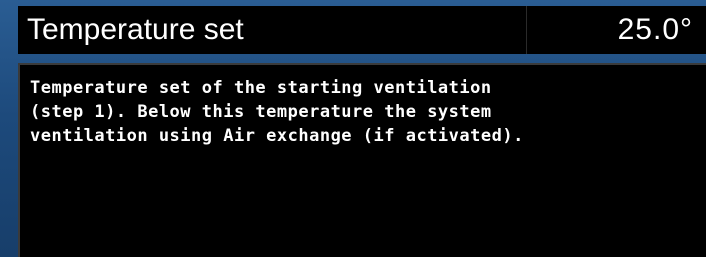 This screenshot has height=257, width=706. Describe the element at coordinates (616, 30) in the screenshot. I see `setting-value-cell: 25.0°` at that location.